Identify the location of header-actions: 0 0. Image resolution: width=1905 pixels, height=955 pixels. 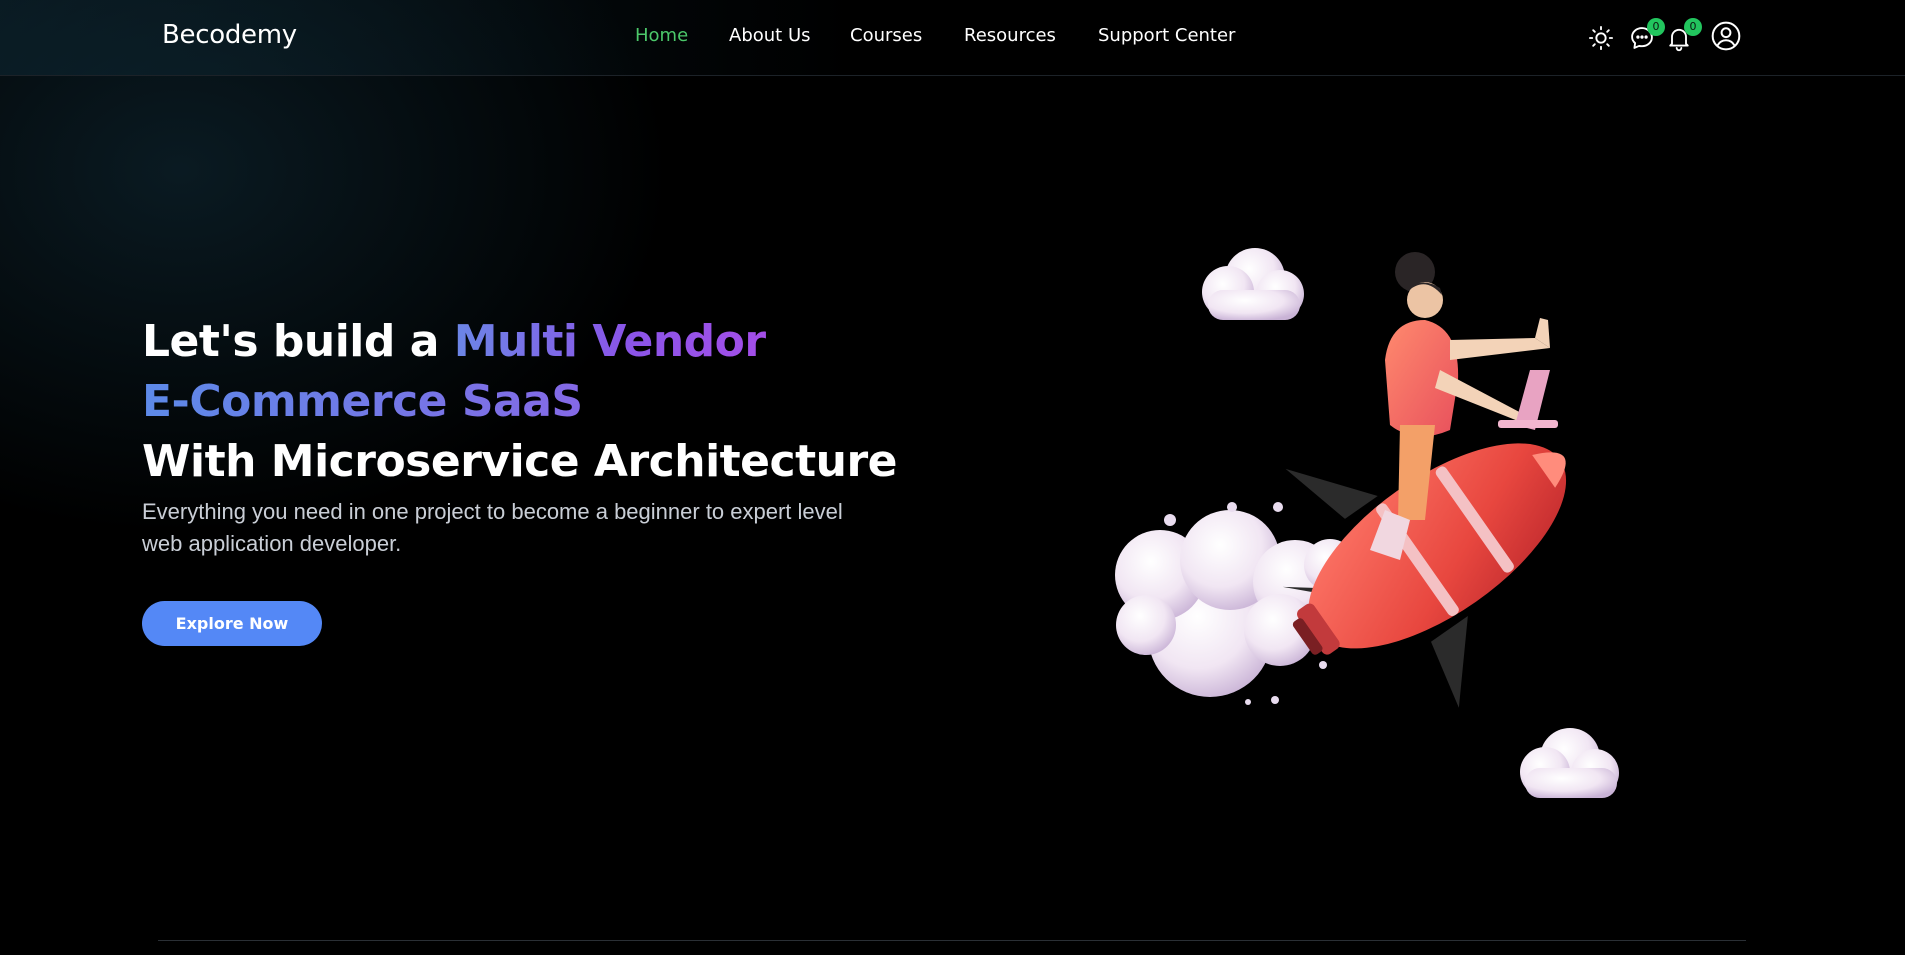
(952, 36).